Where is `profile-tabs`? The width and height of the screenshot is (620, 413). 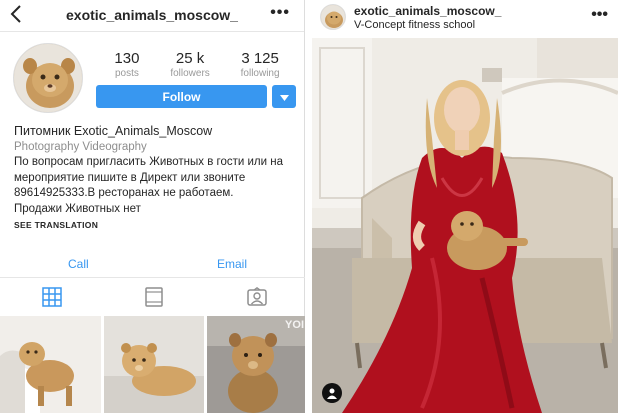 profile-tabs is located at coordinates (152, 298).